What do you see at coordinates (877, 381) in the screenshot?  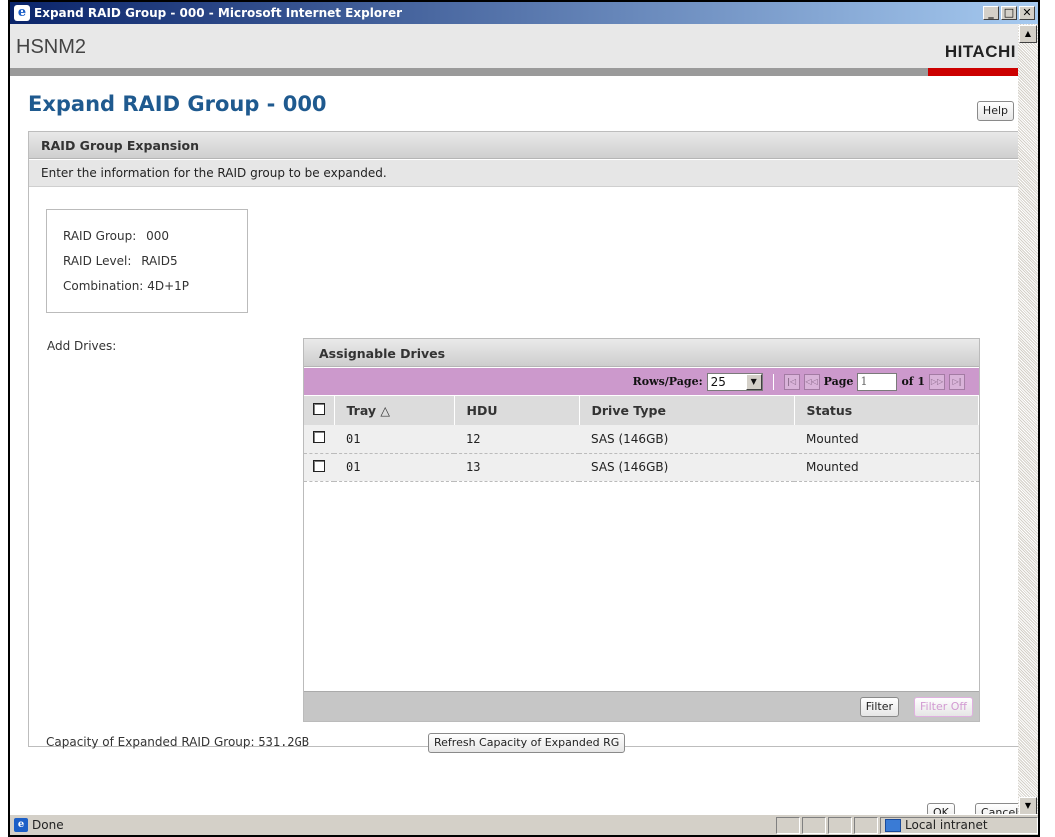 I see `page-input: 1` at bounding box center [877, 381].